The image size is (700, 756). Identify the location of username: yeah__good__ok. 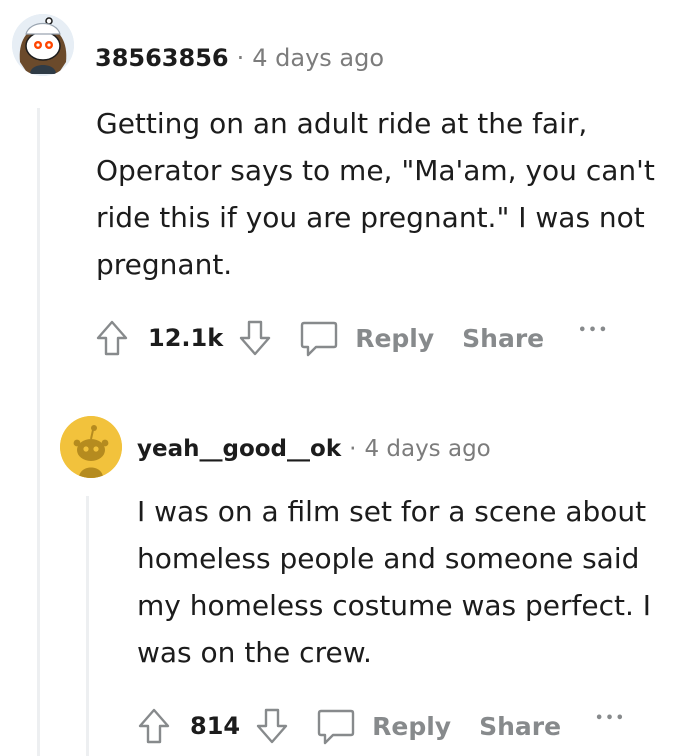
(239, 449).